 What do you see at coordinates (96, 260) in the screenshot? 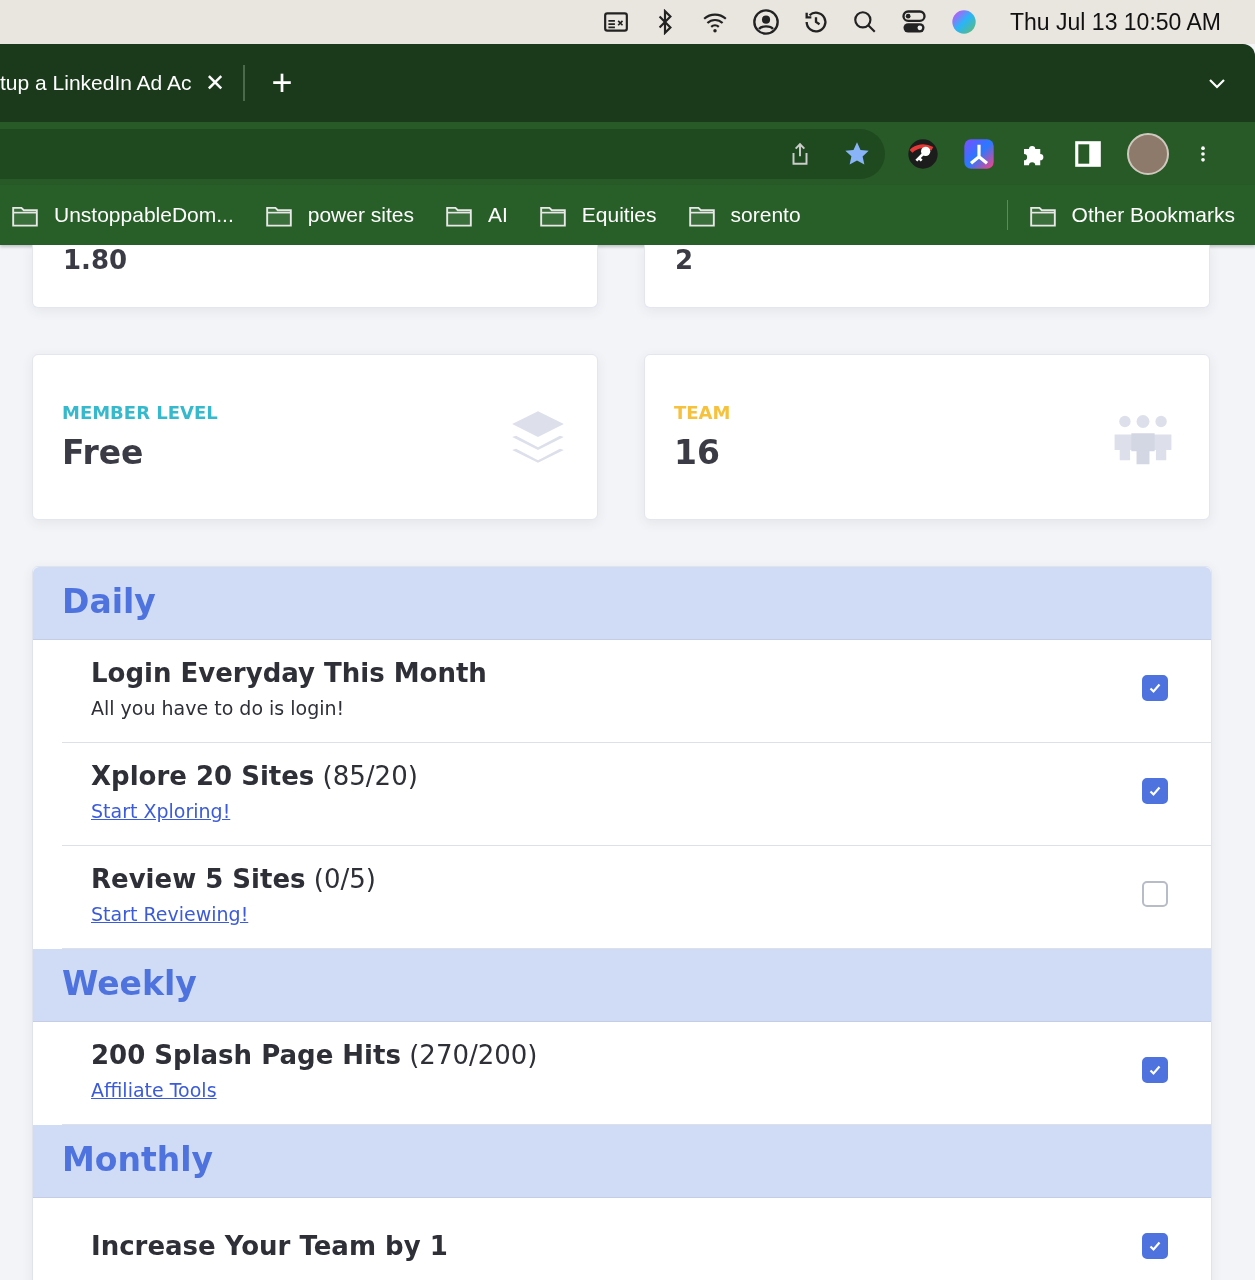
I see `stat-value: 1.80` at bounding box center [96, 260].